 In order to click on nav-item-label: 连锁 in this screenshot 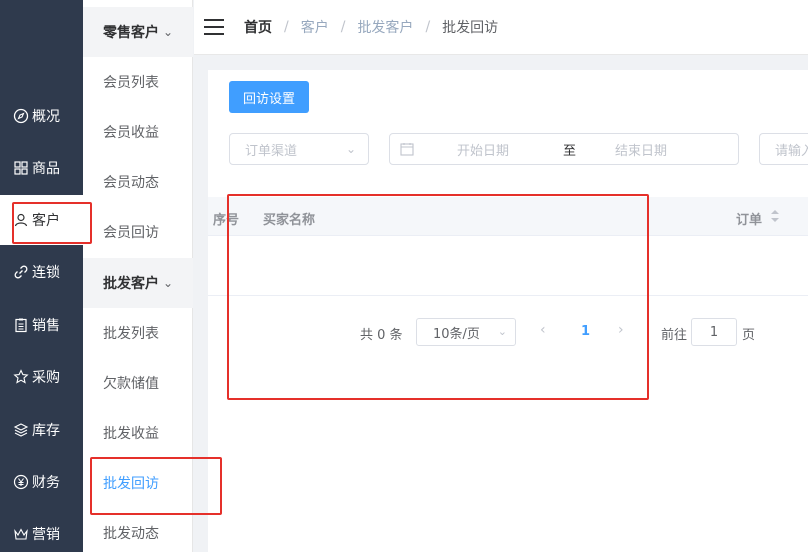, I will do `click(46, 273)`.